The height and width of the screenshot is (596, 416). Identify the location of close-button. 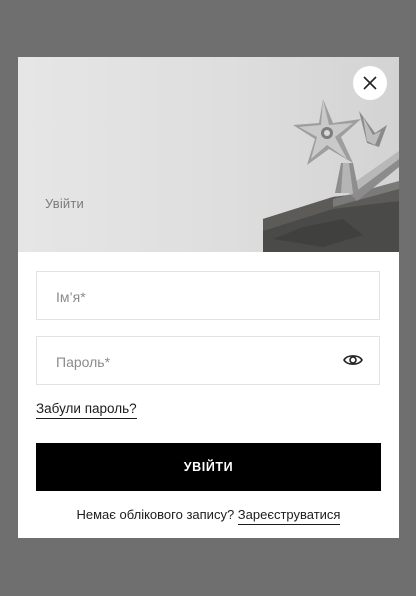
(370, 83).